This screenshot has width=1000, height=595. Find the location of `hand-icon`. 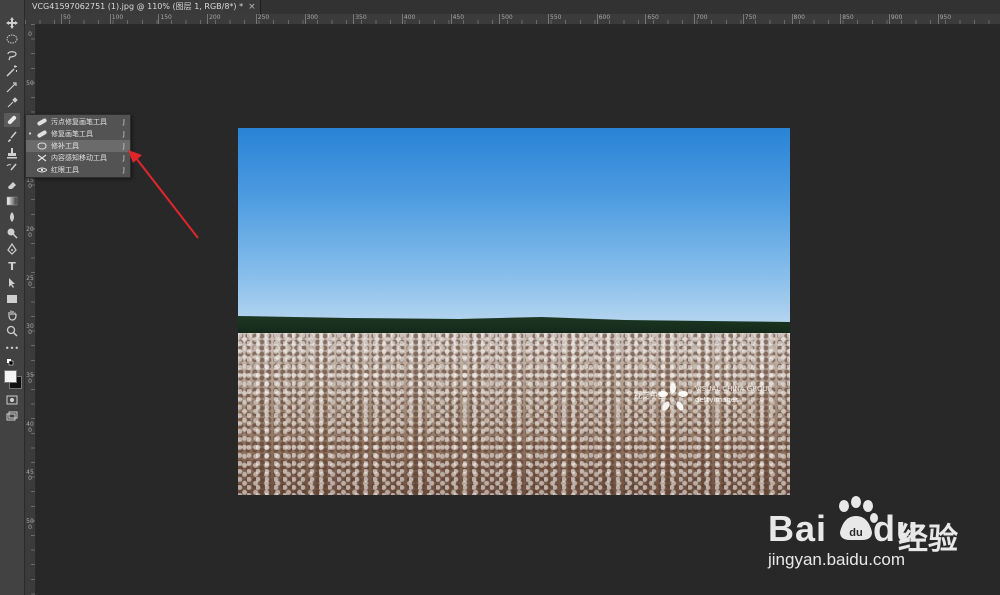

hand-icon is located at coordinates (12, 315).